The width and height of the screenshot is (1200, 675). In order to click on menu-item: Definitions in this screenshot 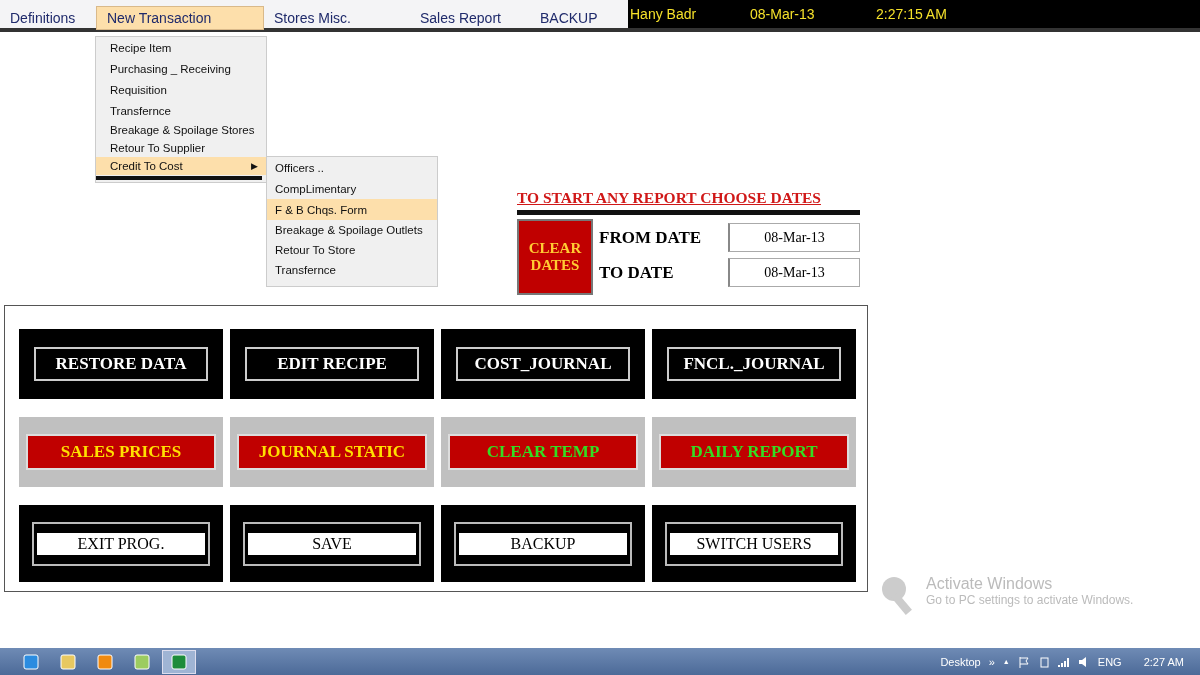, I will do `click(48, 18)`.